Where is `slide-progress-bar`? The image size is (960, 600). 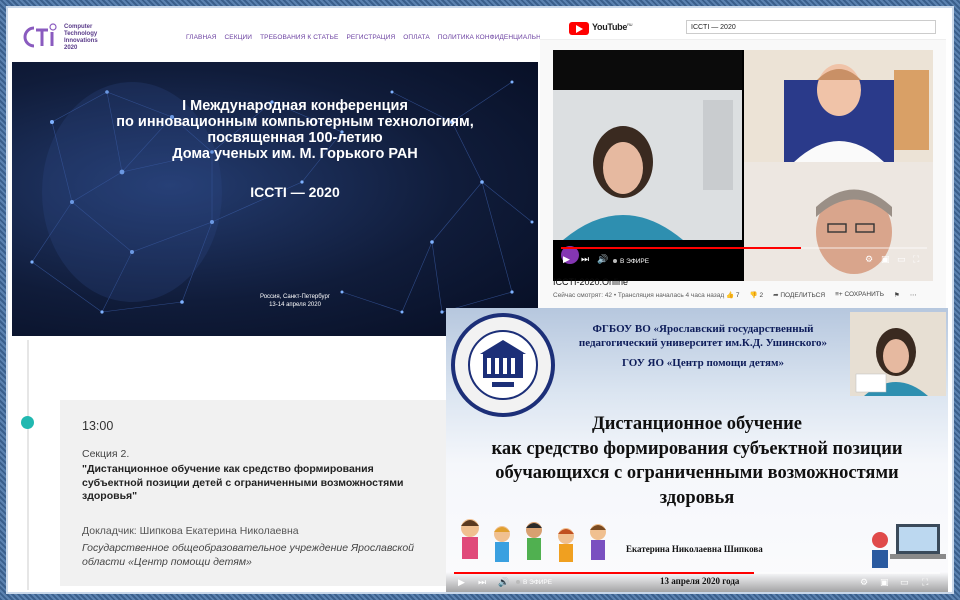 slide-progress-bar is located at coordinates (697, 573).